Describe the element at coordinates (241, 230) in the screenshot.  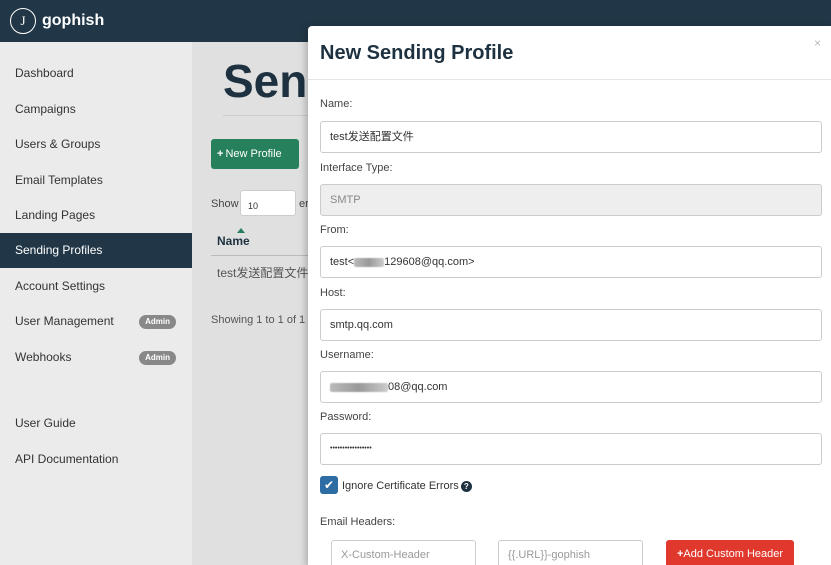
I see `sort-ascending-icon` at that location.